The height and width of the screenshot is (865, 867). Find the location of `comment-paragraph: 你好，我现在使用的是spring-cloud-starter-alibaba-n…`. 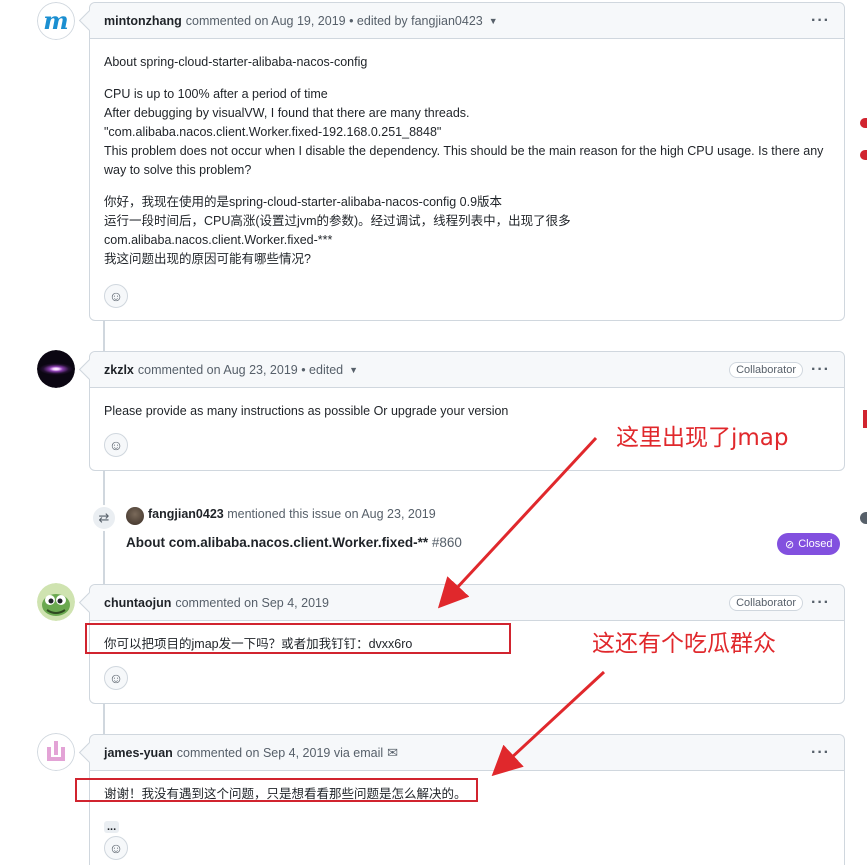

comment-paragraph: 你好，我现在使用的是spring-cloud-starter-alibaba-n… is located at coordinates (337, 230).